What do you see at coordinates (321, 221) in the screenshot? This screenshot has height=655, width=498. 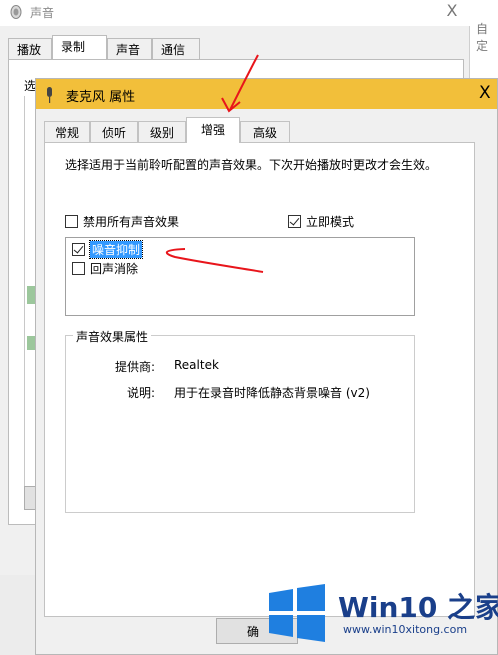 I see `immediate-mode-checkbox: 立即模式` at bounding box center [321, 221].